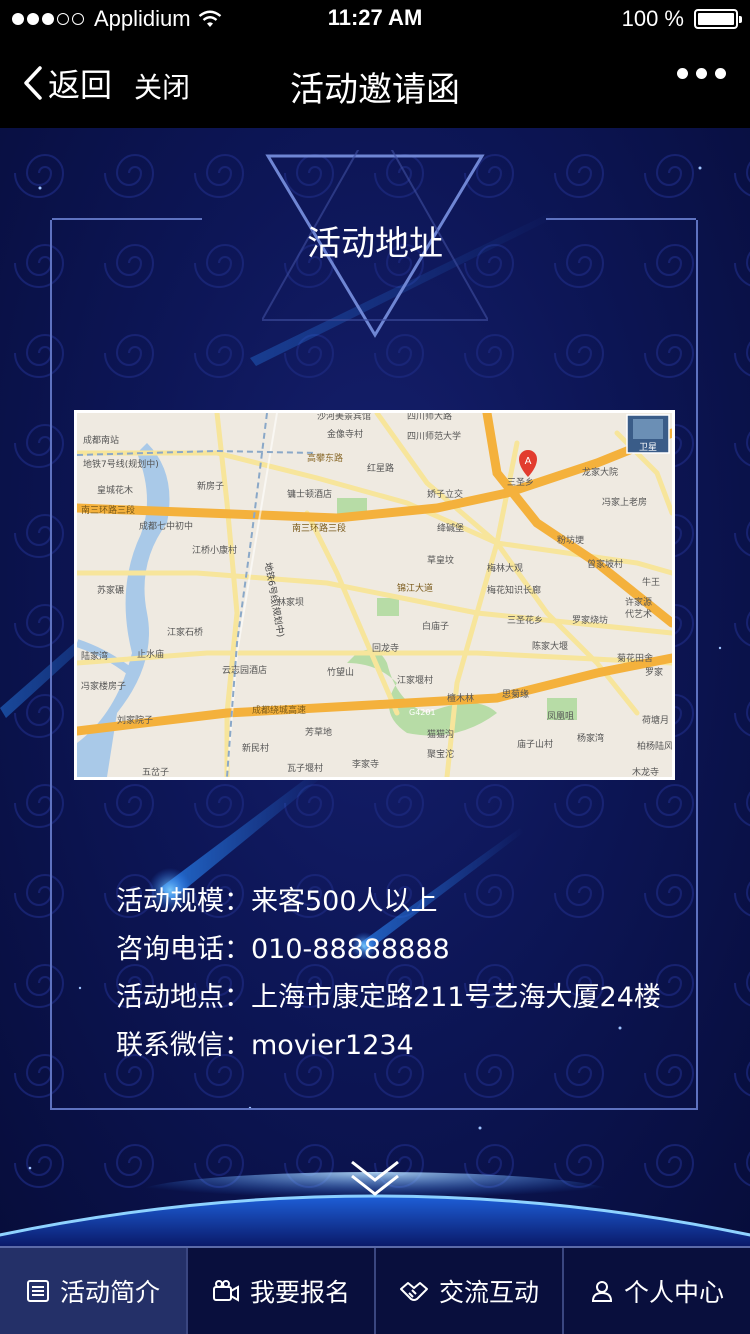 The image size is (750, 1334). Describe the element at coordinates (429, 417) in the screenshot. I see `svg-text: 四川师大路` at that location.